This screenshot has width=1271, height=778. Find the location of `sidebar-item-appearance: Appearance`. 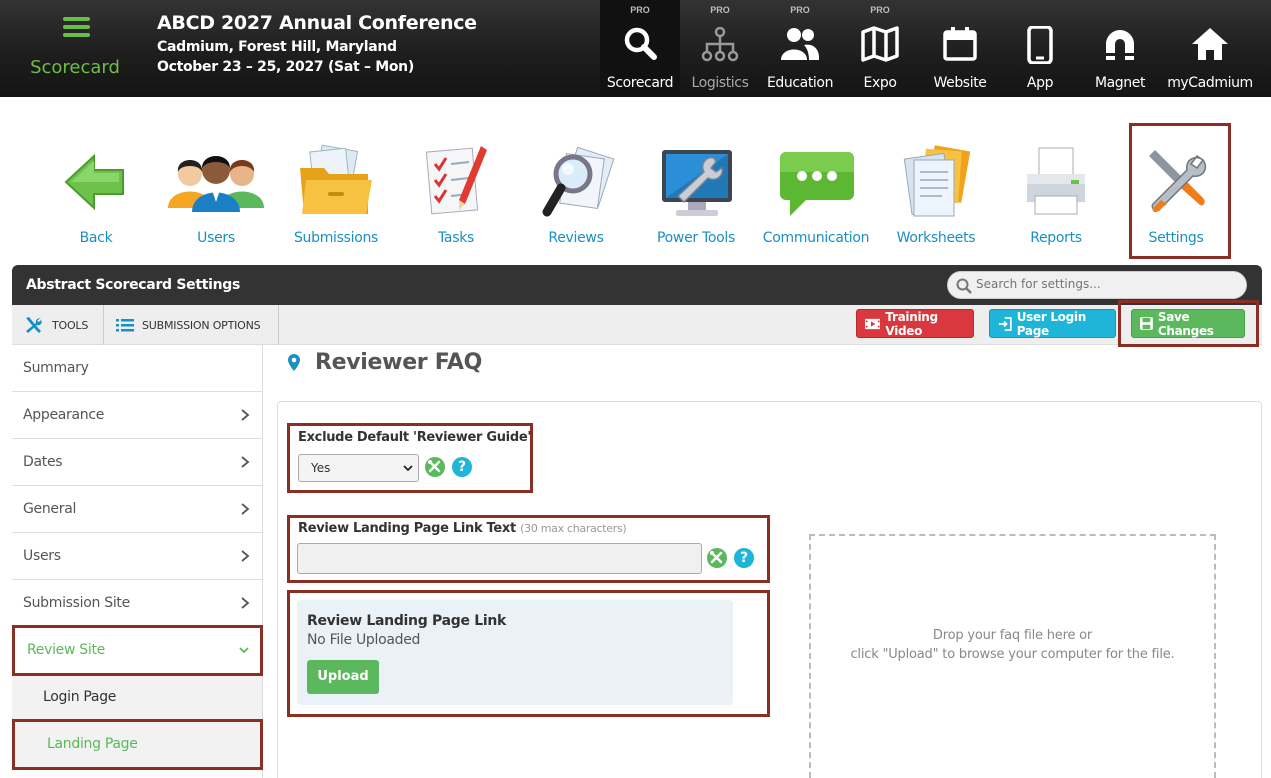

sidebar-item-appearance: Appearance is located at coordinates (137, 415).